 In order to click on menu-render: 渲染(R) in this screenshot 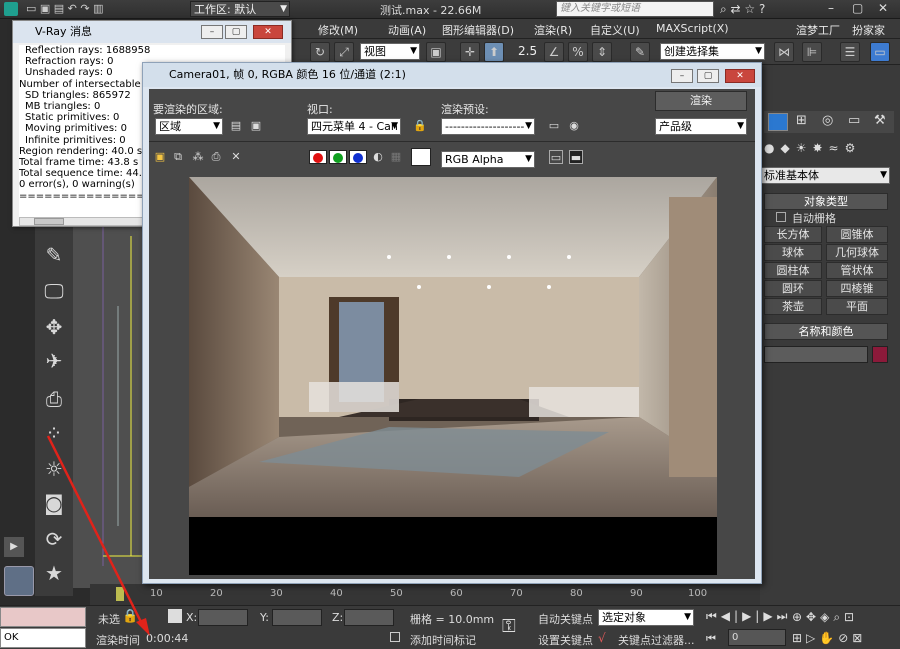, I will do `click(553, 30)`.